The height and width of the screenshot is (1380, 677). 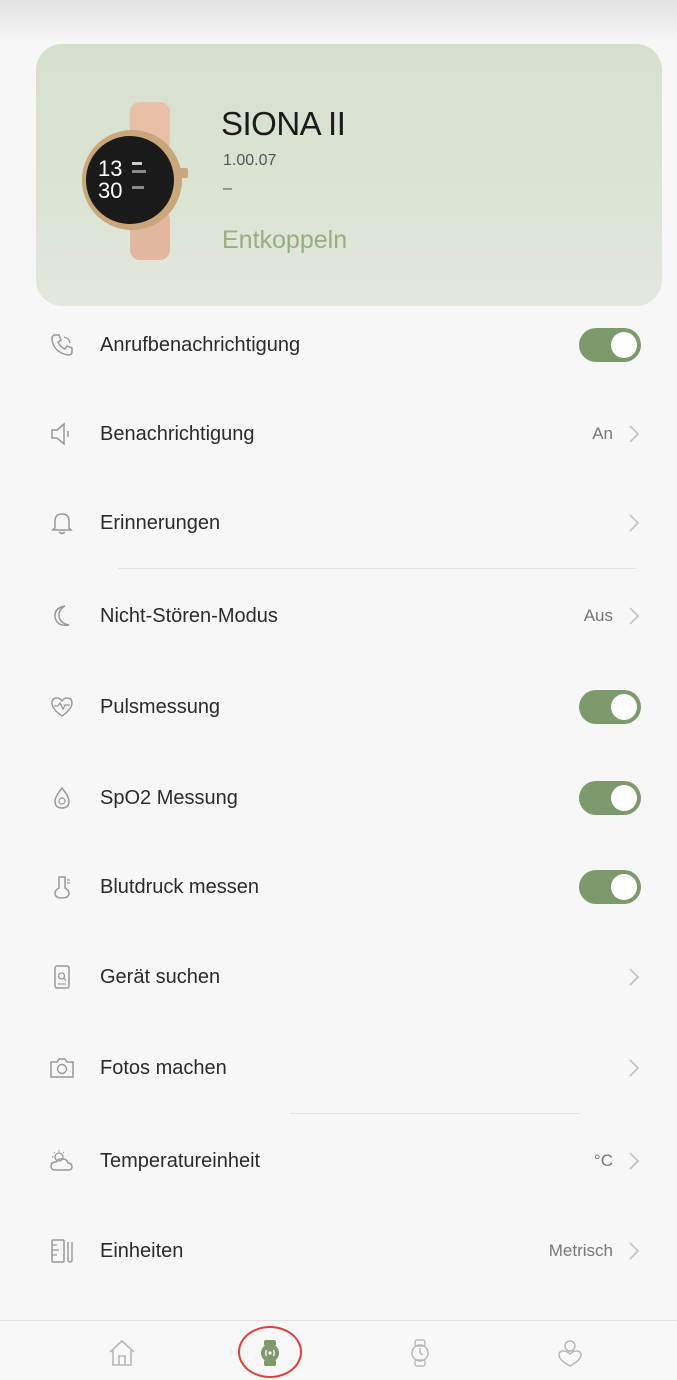 What do you see at coordinates (62, 977) in the screenshot?
I see `watch-search-icon` at bounding box center [62, 977].